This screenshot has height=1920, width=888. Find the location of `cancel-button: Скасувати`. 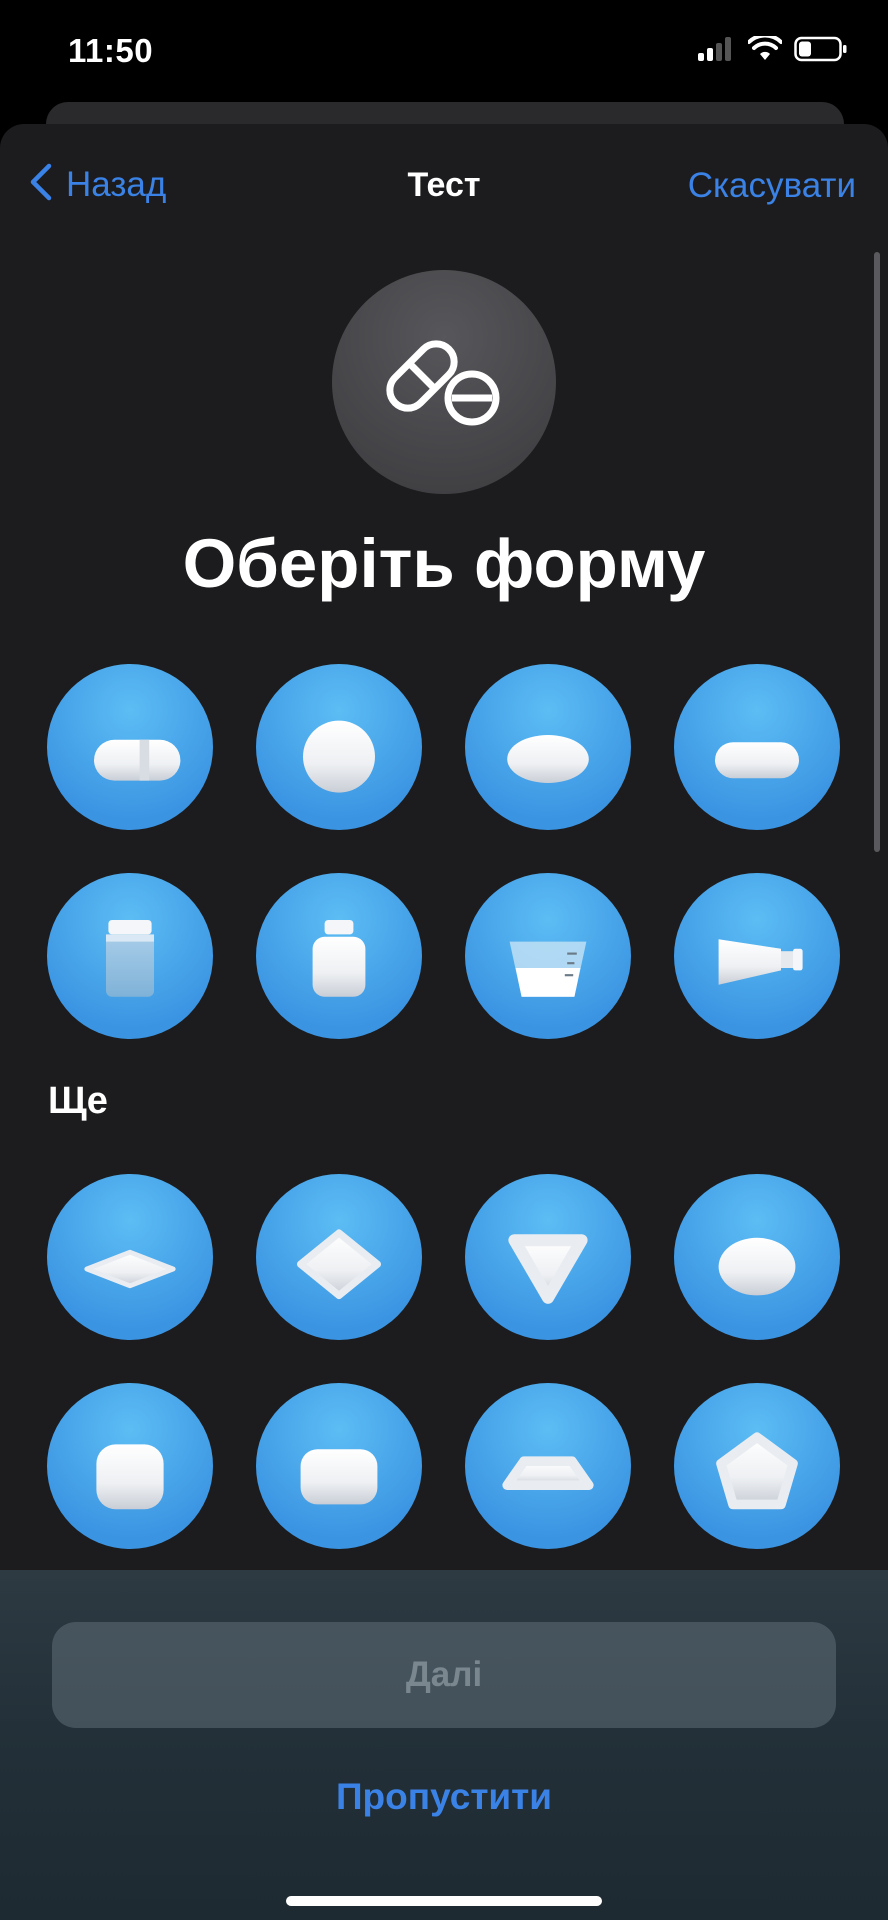

cancel-button: Скасувати is located at coordinates (772, 186).